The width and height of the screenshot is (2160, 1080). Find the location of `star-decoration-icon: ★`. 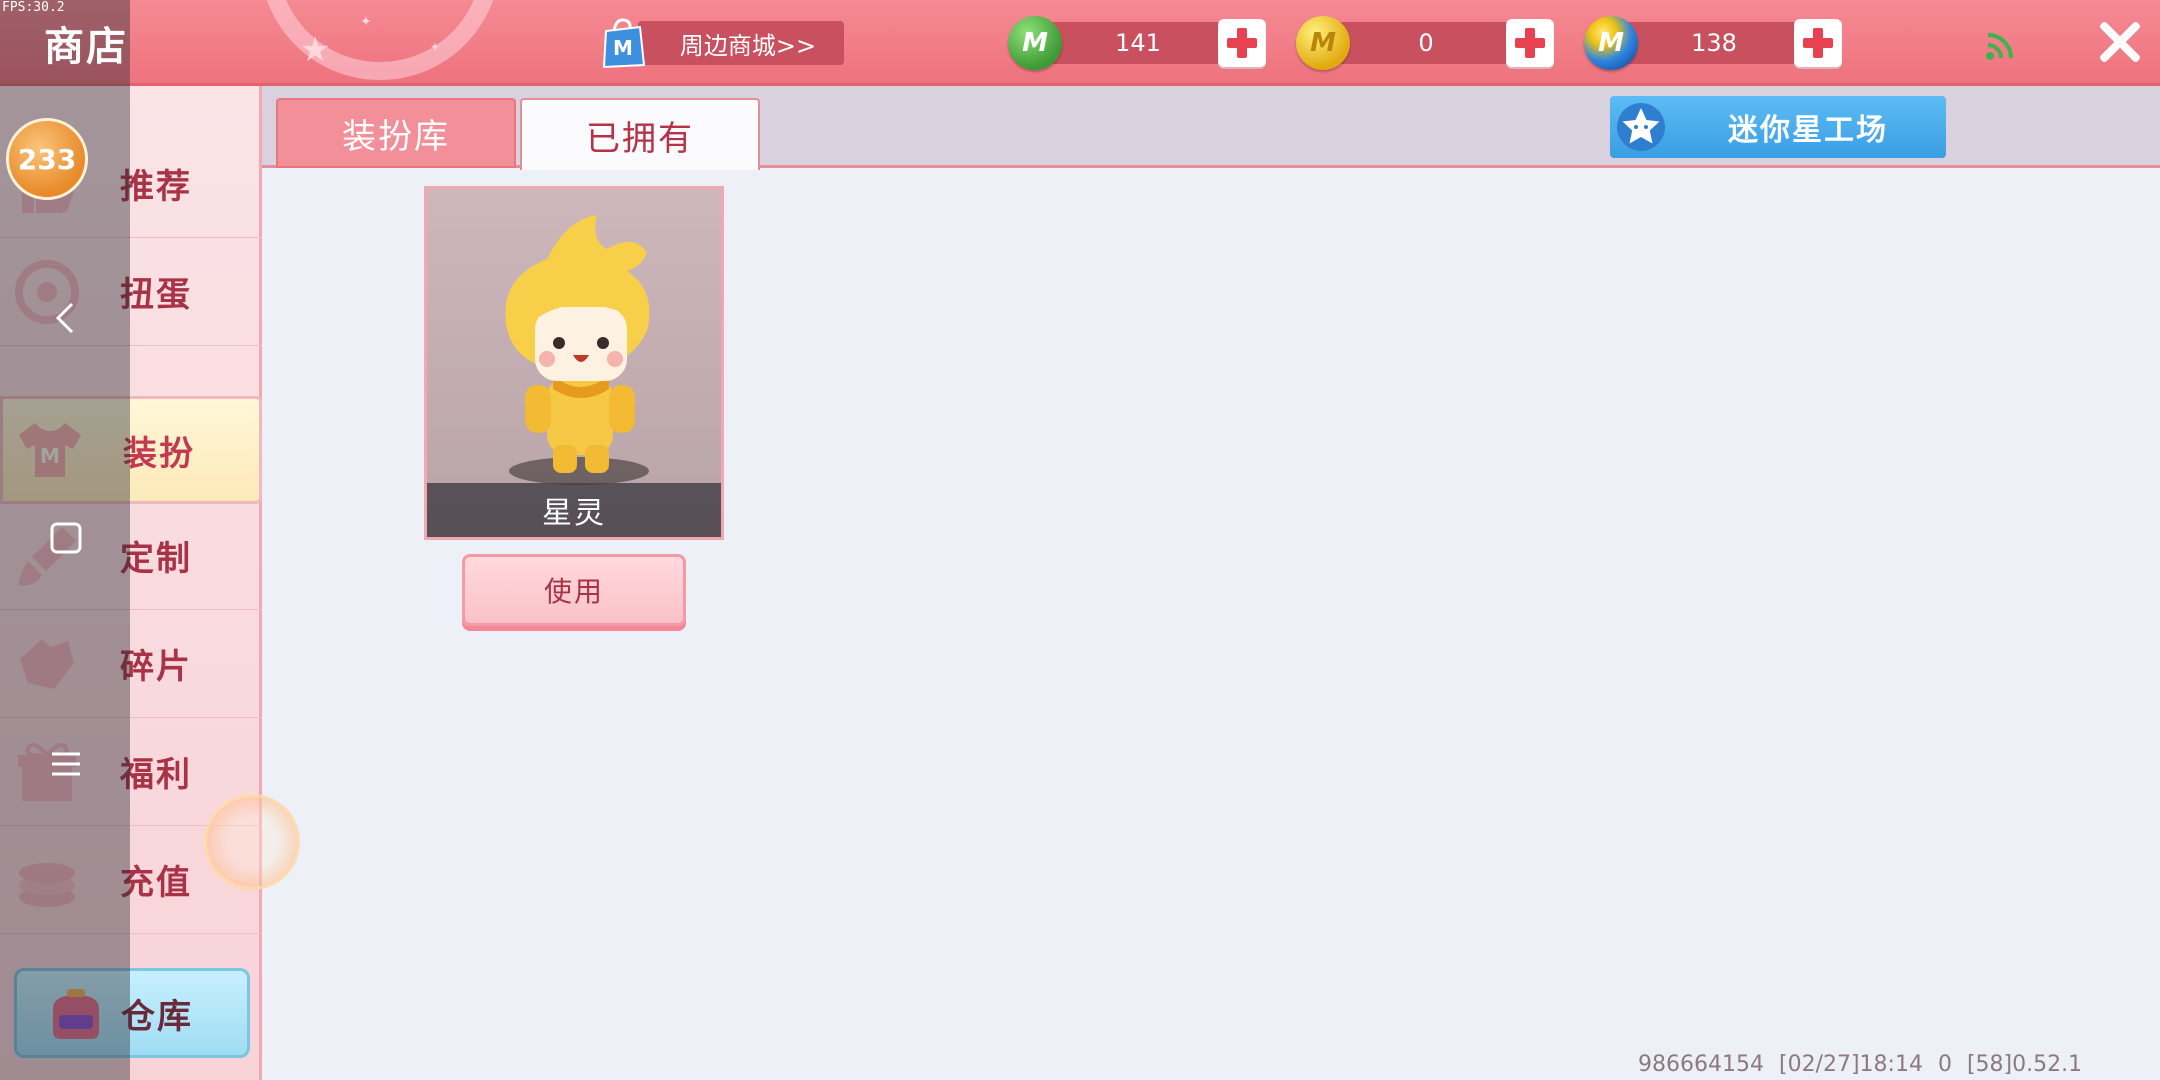

star-decoration-icon: ★ is located at coordinates (315, 50).